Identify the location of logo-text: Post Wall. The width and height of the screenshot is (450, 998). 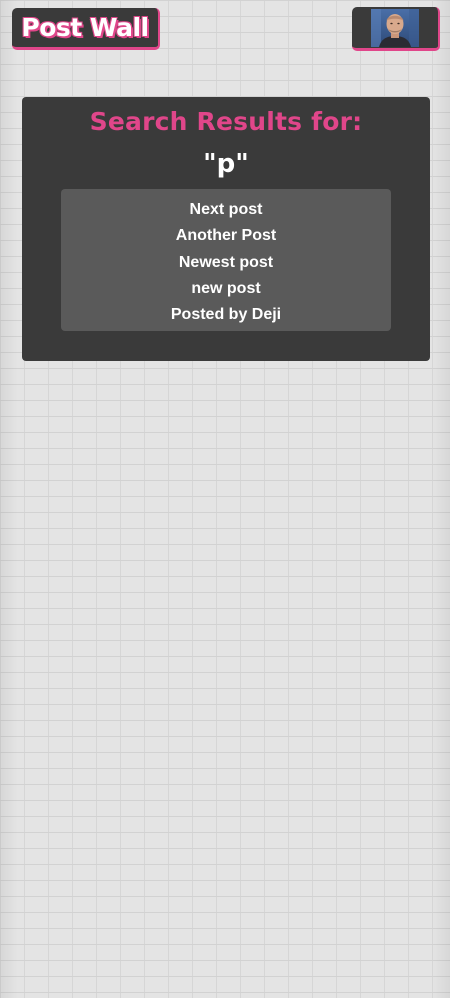
(85, 27).